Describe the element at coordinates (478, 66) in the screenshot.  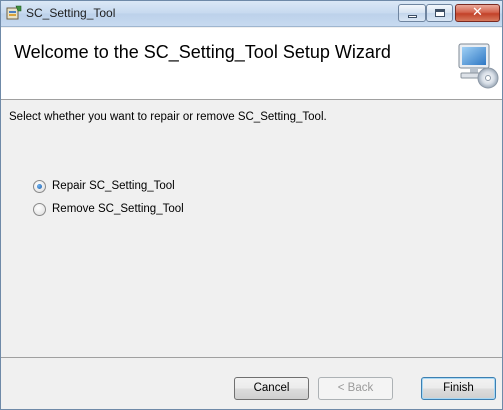
I see `computer-cd-icon` at that location.